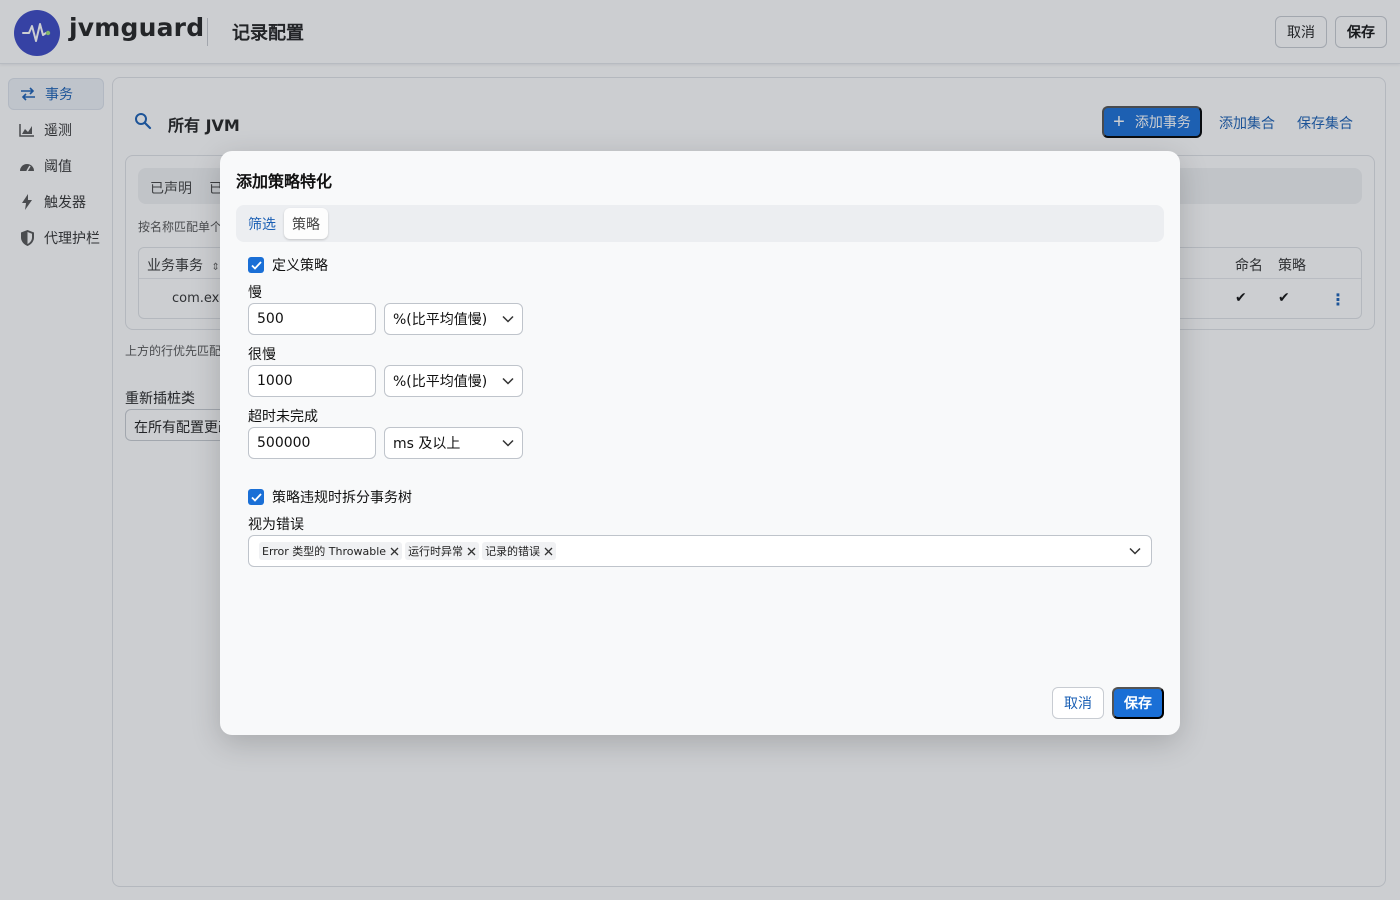  I want to click on split-tree-label: 策略违规时拆分事务树, so click(342, 498).